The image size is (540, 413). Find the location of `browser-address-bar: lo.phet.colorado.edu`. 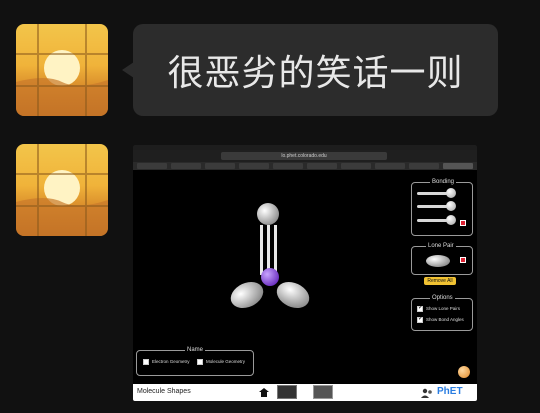

browser-address-bar: lo.phet.colorado.edu is located at coordinates (305, 156).